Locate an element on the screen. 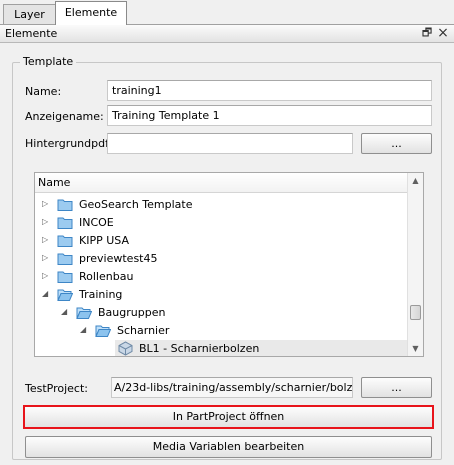 The width and height of the screenshot is (454, 465). restore-icon: 🗗 is located at coordinates (427, 33).